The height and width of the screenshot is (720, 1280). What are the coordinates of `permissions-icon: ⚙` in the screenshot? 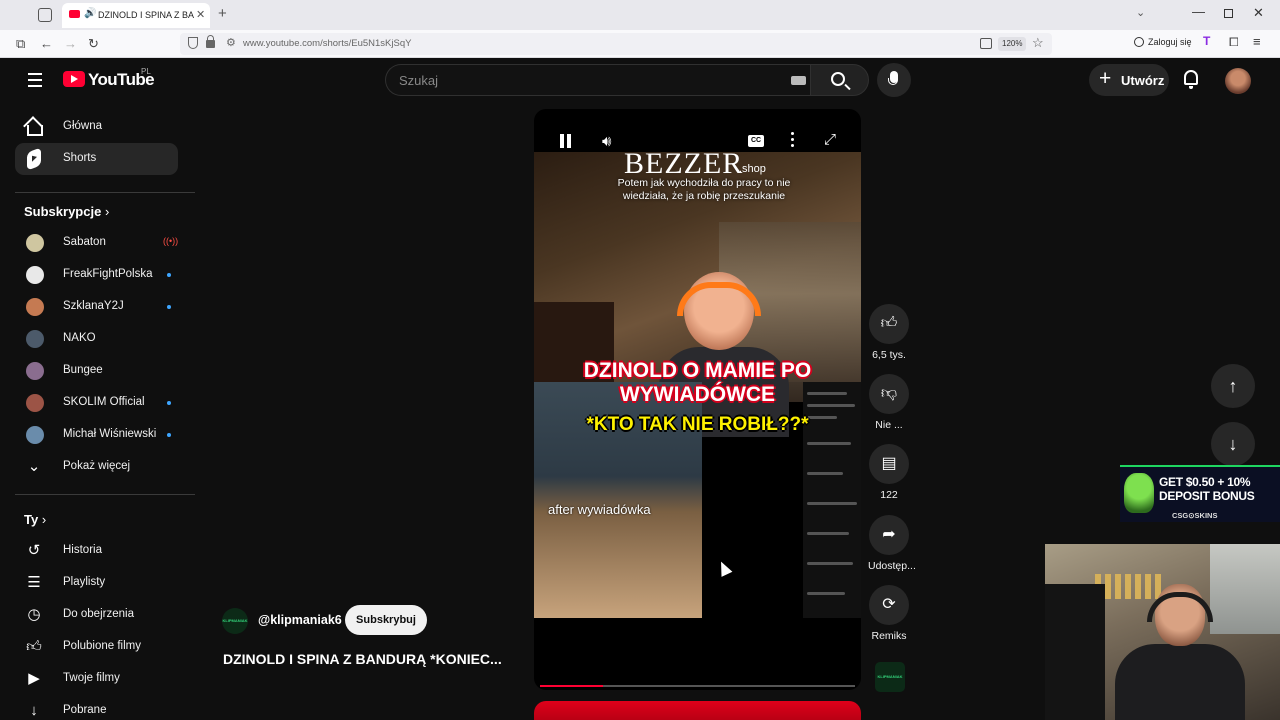 It's located at (231, 42).